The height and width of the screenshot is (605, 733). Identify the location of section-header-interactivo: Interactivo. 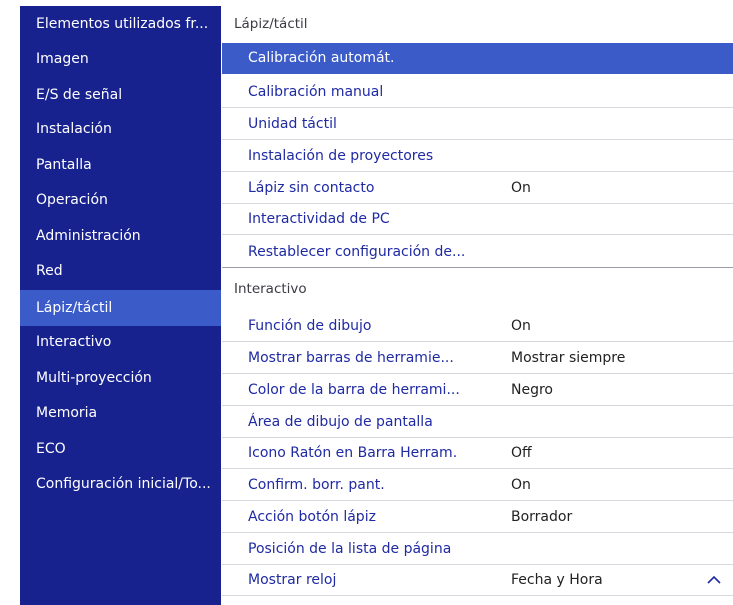
(270, 289).